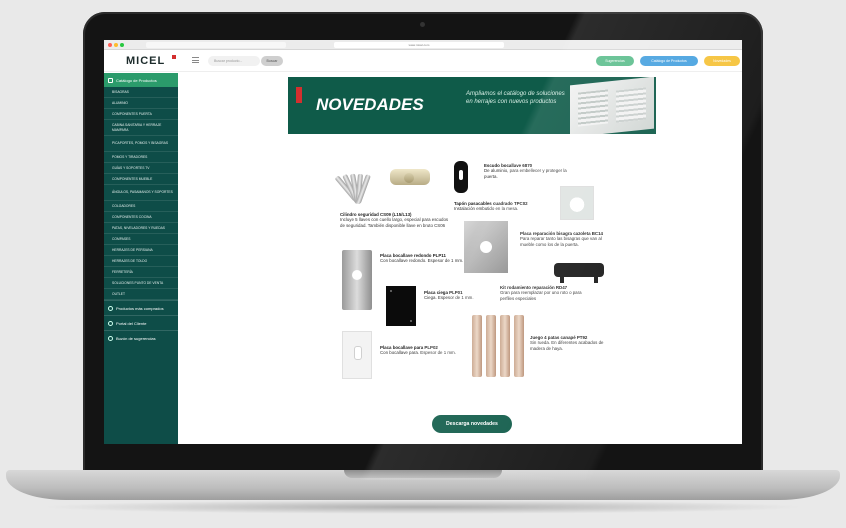 The image size is (846, 528). I want to click on sidebar-category-item: Colgadores, so click(141, 206).